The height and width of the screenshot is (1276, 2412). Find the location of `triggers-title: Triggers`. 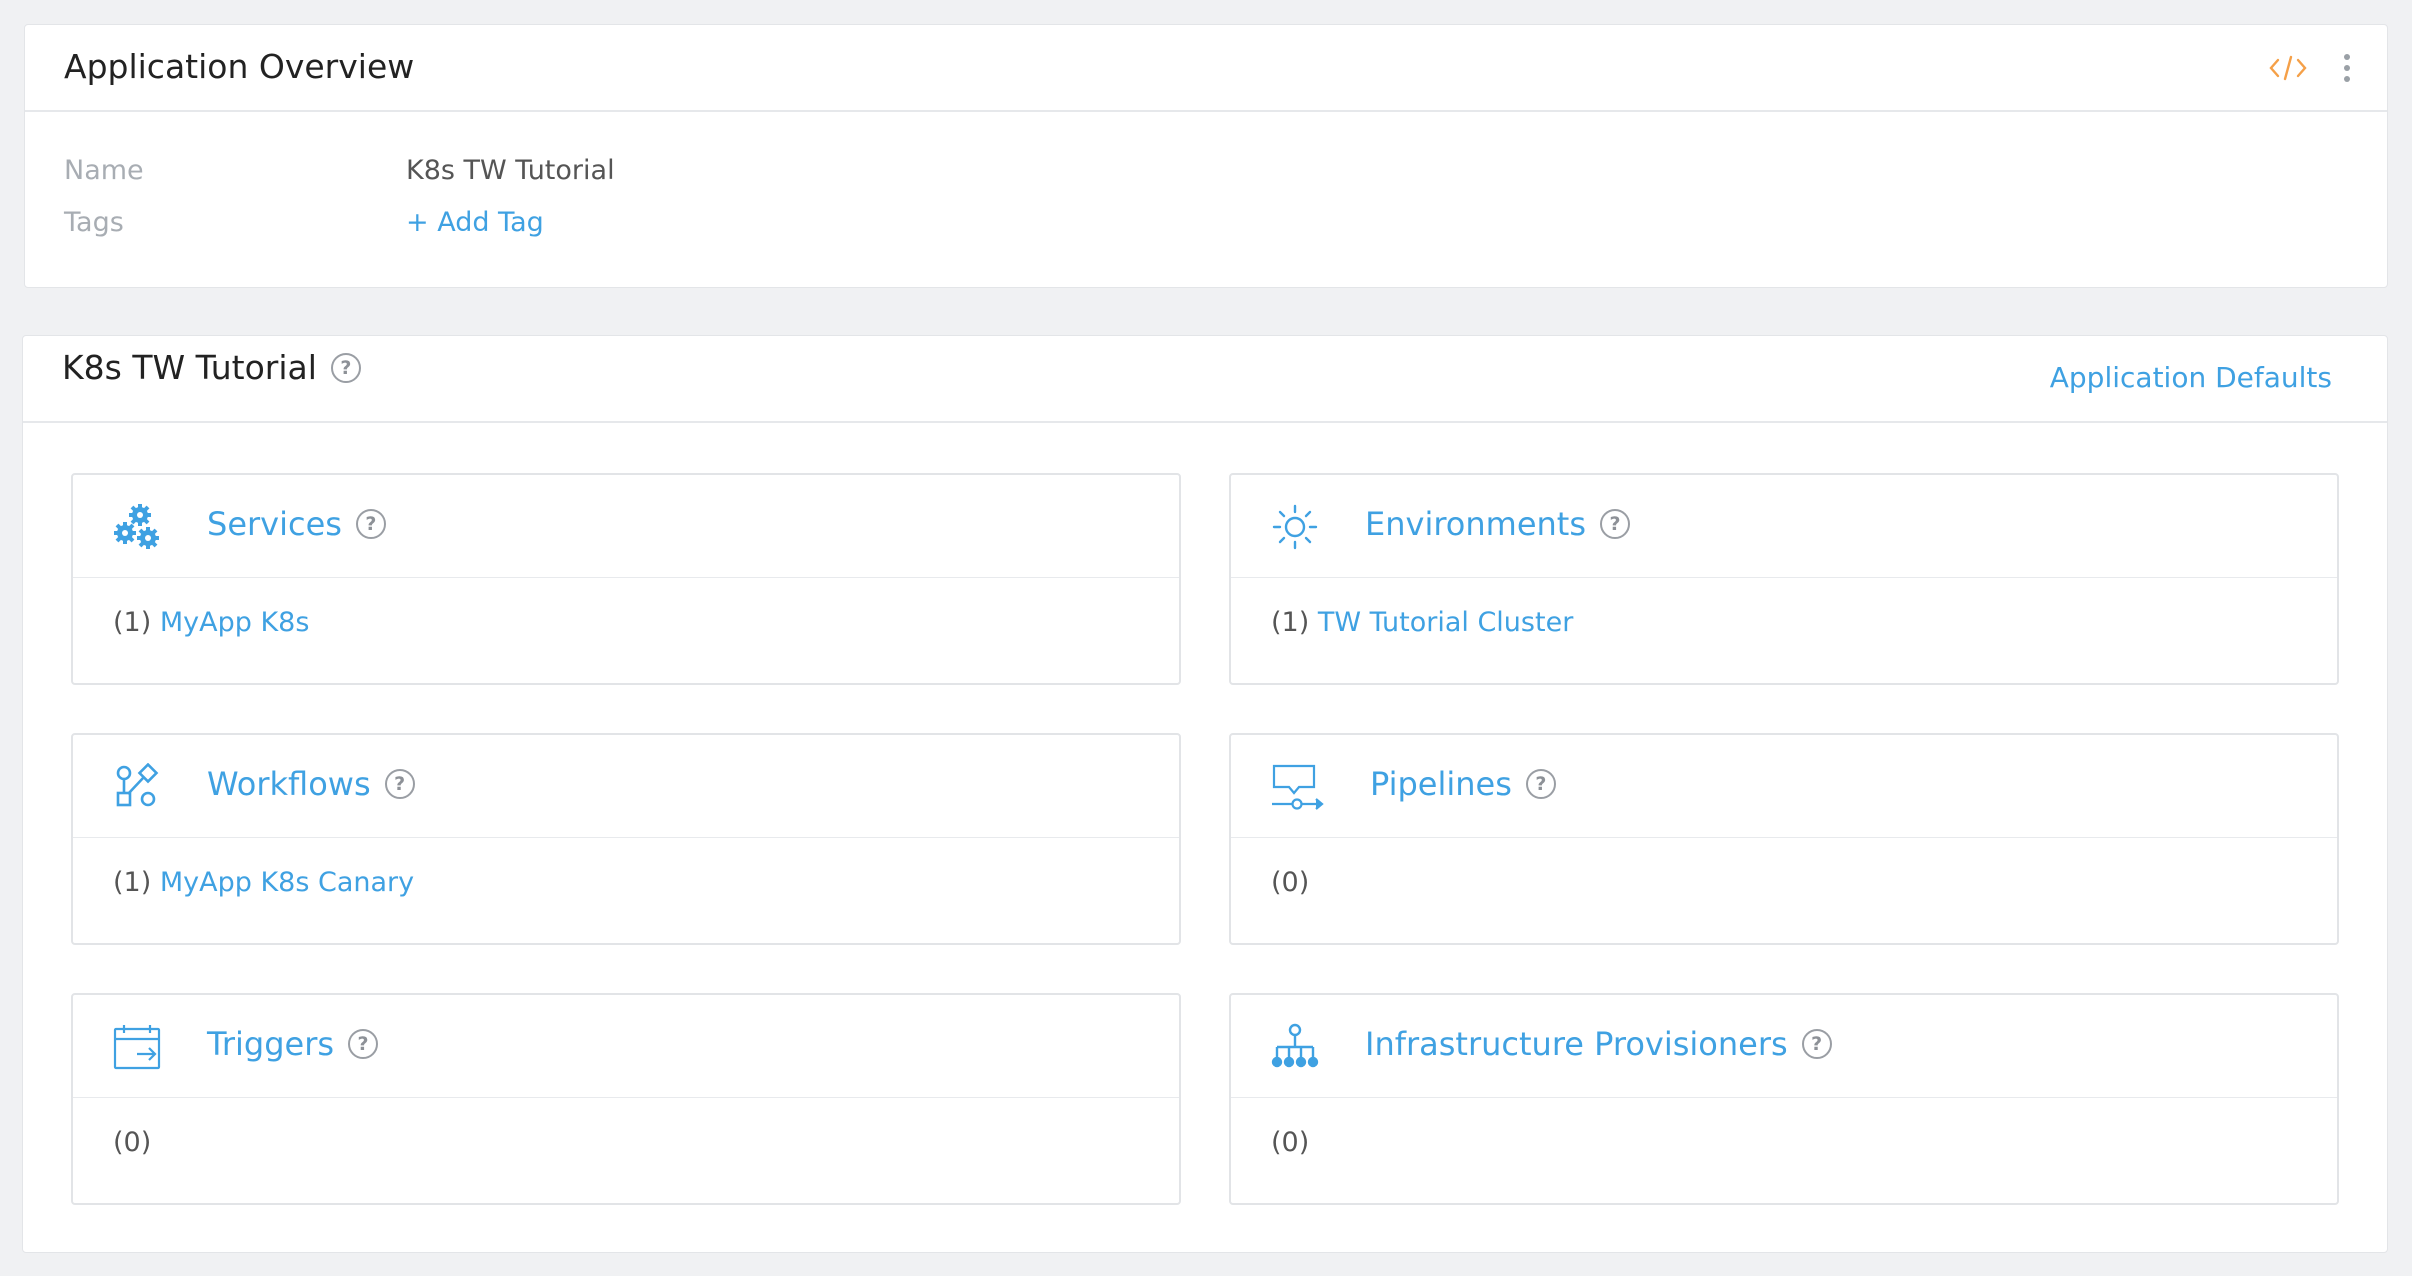

triggers-title: Triggers is located at coordinates (270, 1044).